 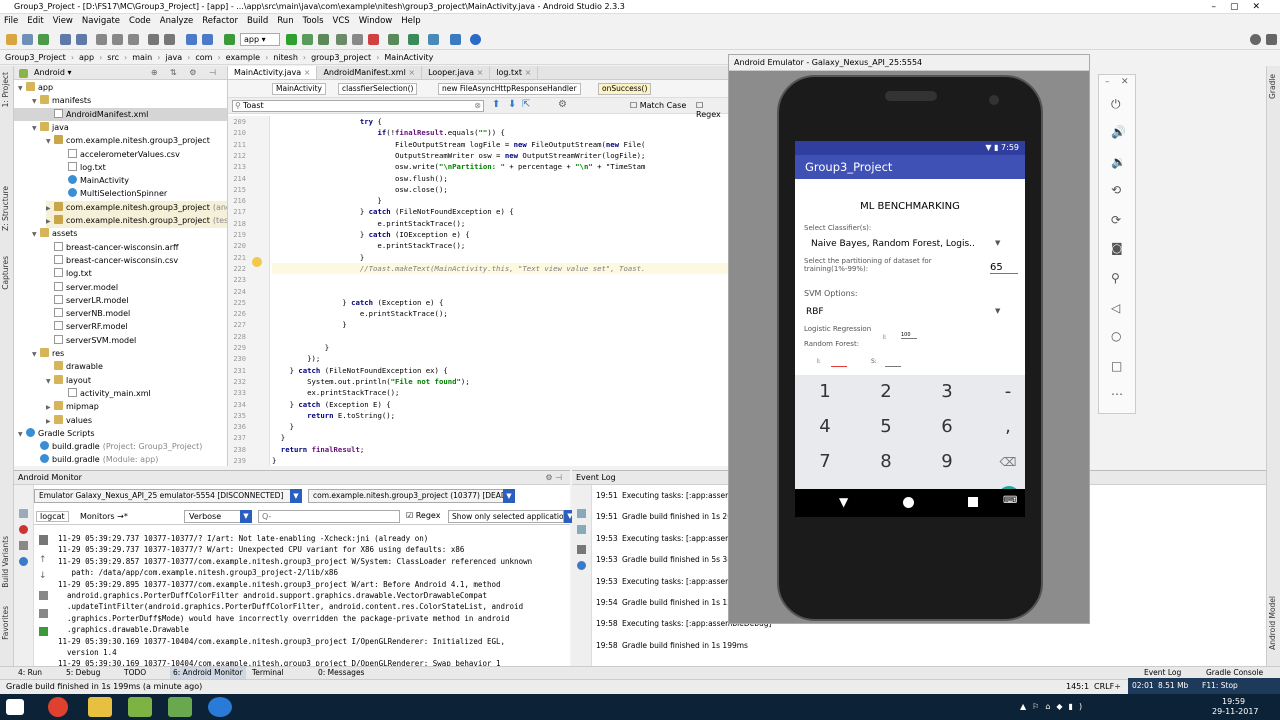 What do you see at coordinates (113, 57) in the screenshot?
I see `breadcrumb-item: src` at bounding box center [113, 57].